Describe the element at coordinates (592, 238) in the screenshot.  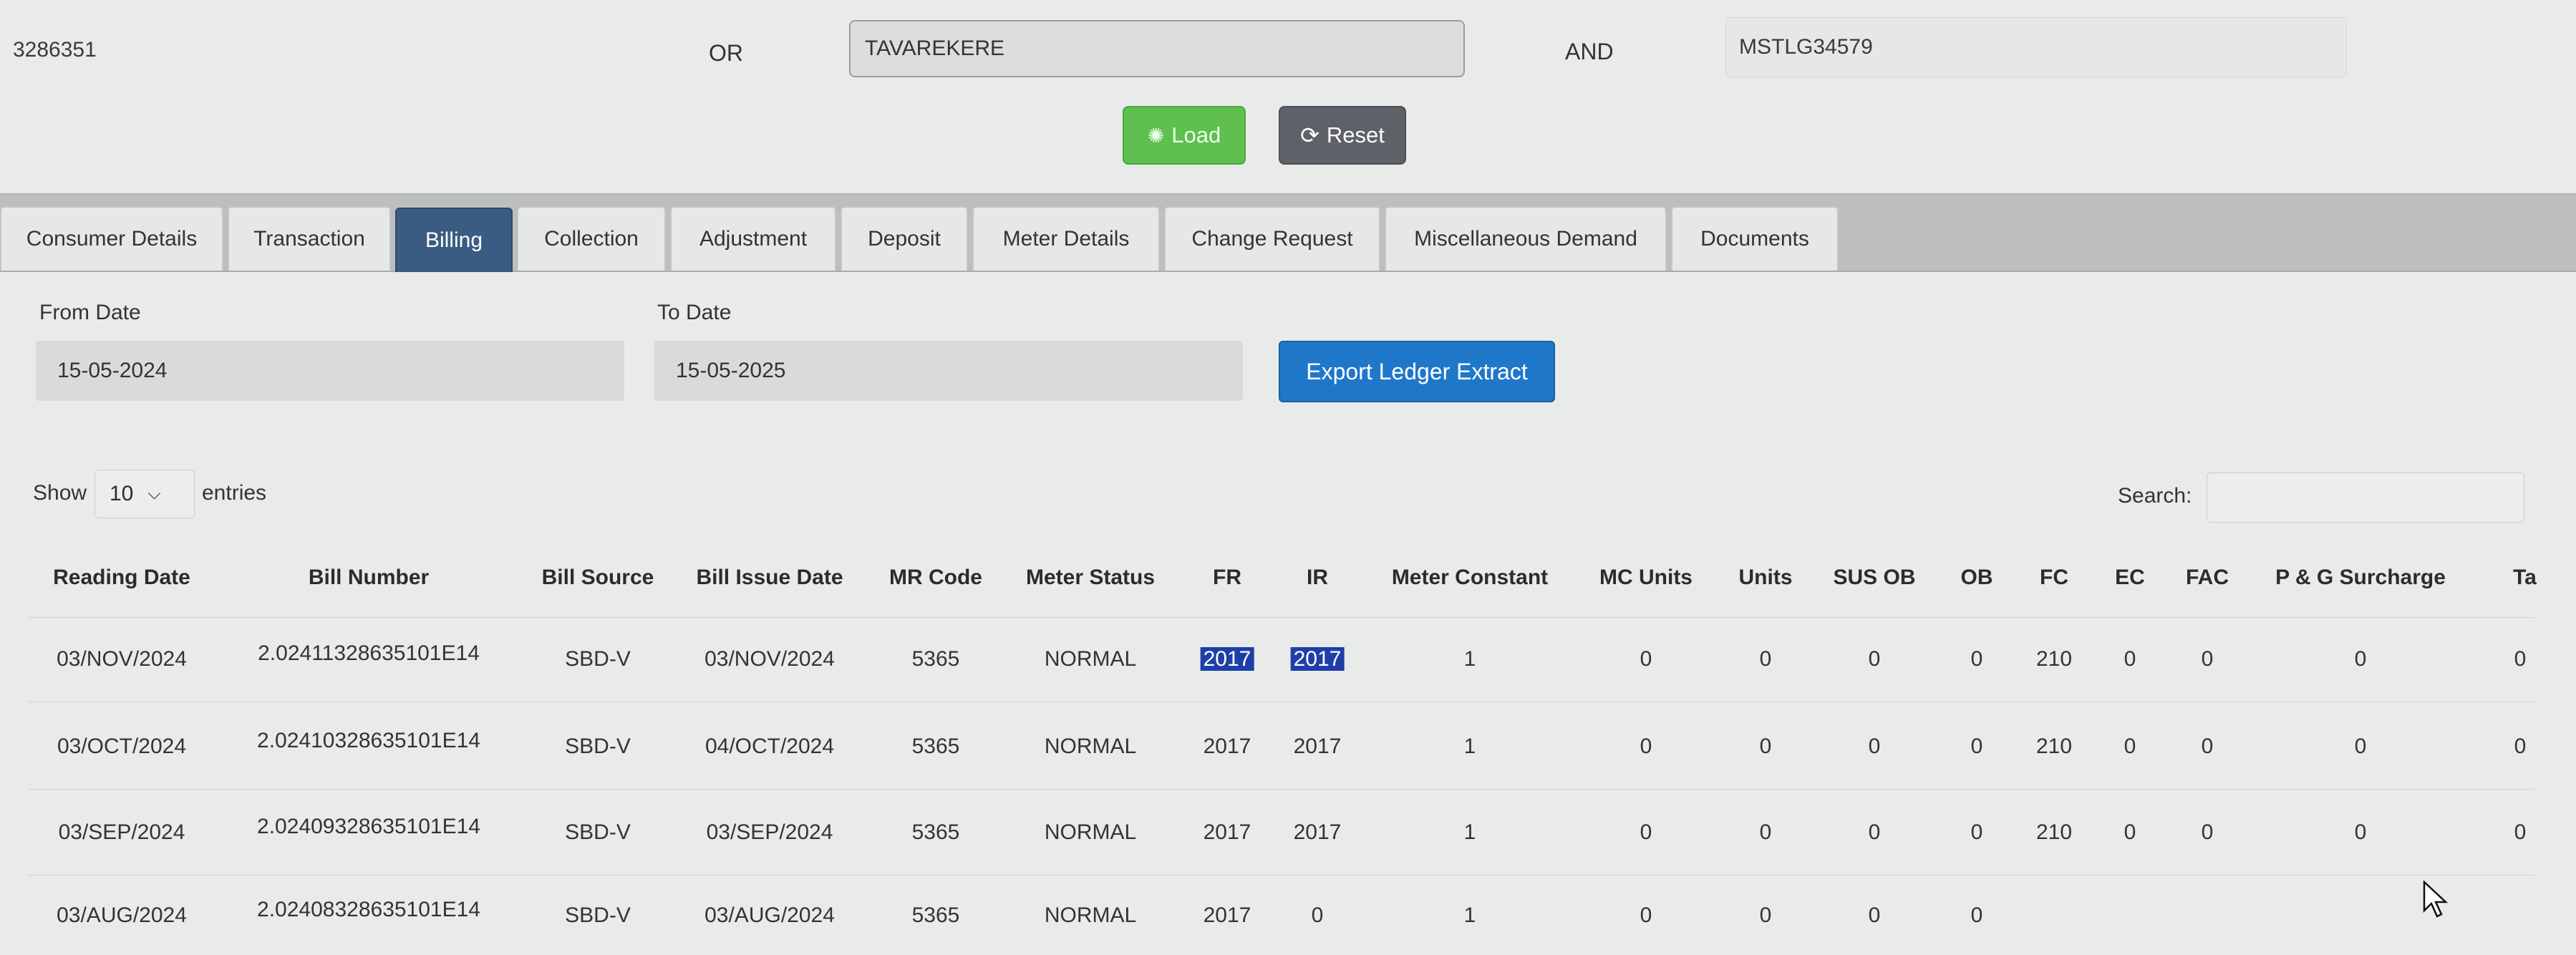
I see `tab-collection: Collection` at that location.